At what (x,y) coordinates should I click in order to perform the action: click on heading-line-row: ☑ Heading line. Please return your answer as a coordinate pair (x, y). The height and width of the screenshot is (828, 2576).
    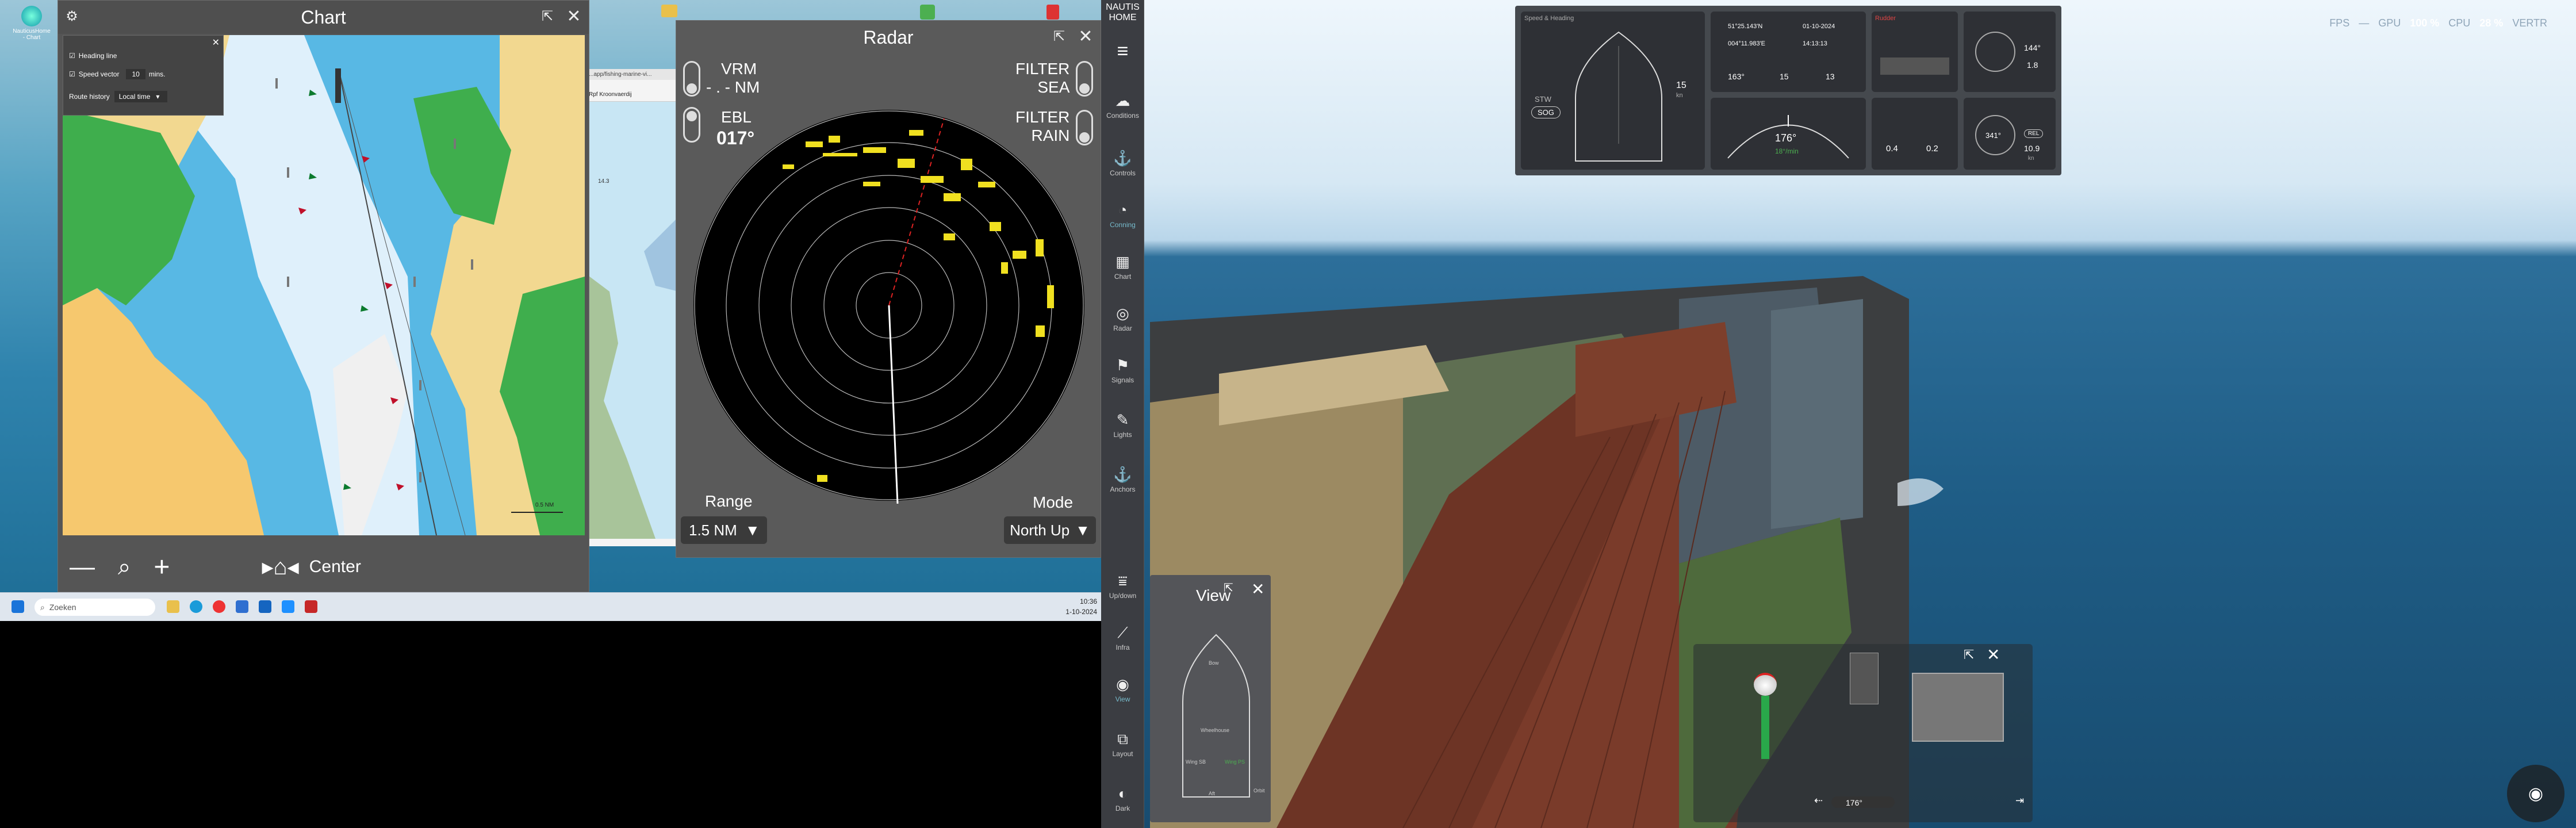
    Looking at the image, I should click on (93, 56).